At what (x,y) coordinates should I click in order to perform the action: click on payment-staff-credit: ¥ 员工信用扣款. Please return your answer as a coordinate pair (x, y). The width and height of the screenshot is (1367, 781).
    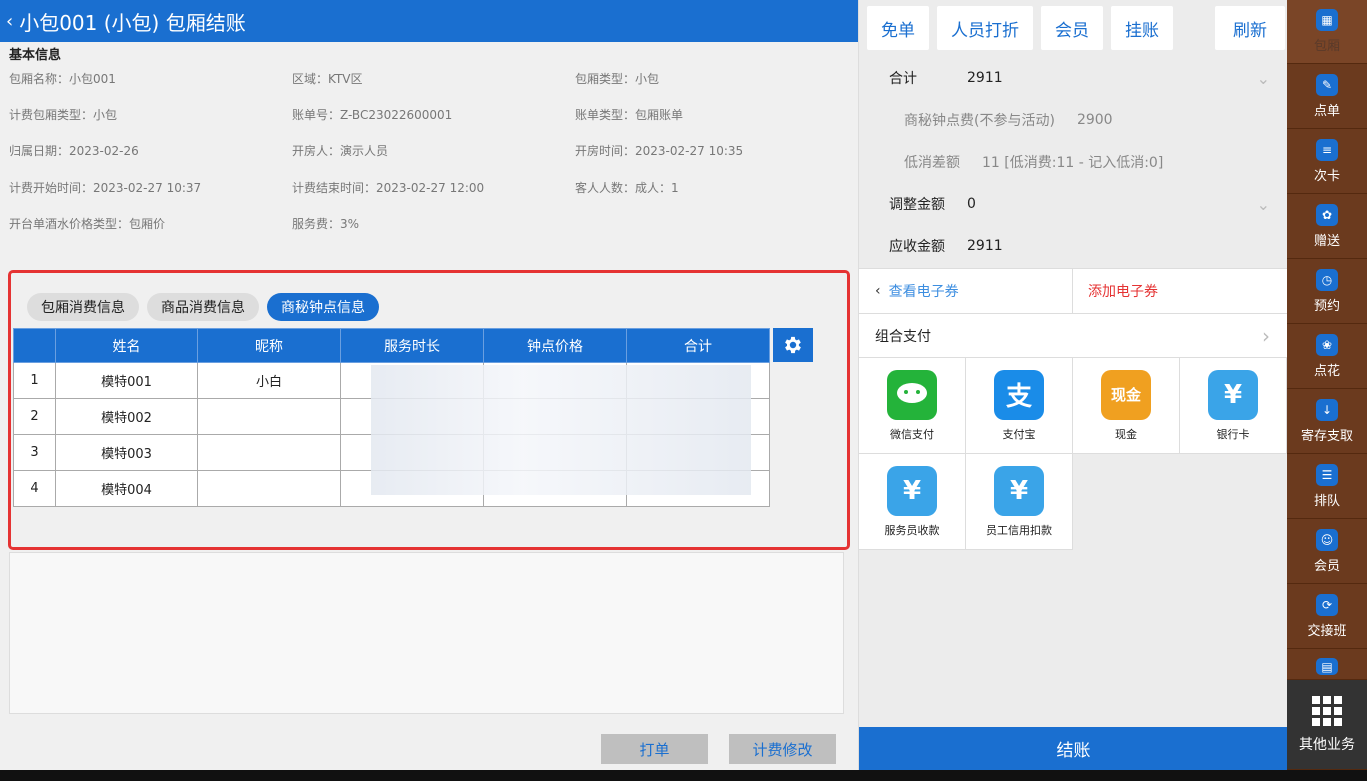
    Looking at the image, I should click on (1019, 502).